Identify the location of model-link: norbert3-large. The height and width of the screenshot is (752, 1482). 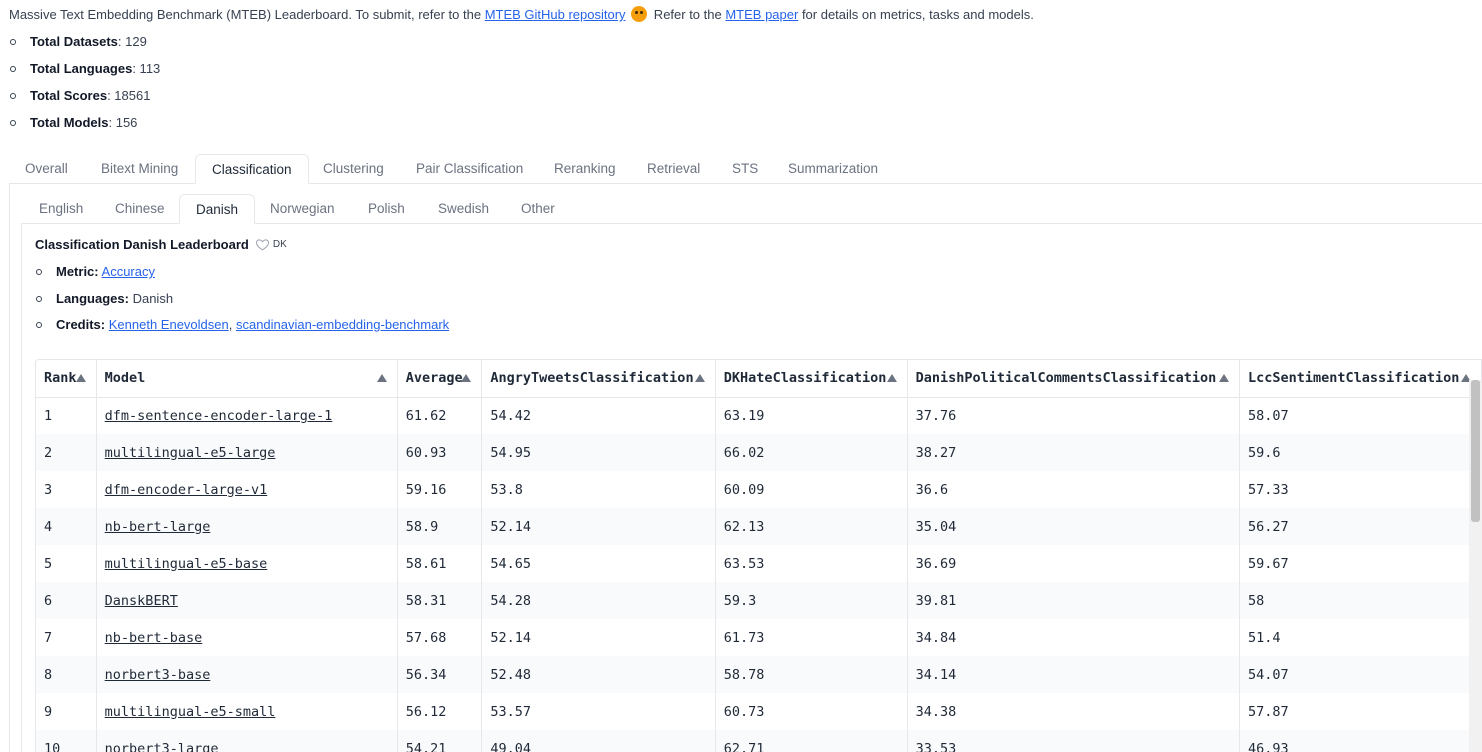
(162, 746).